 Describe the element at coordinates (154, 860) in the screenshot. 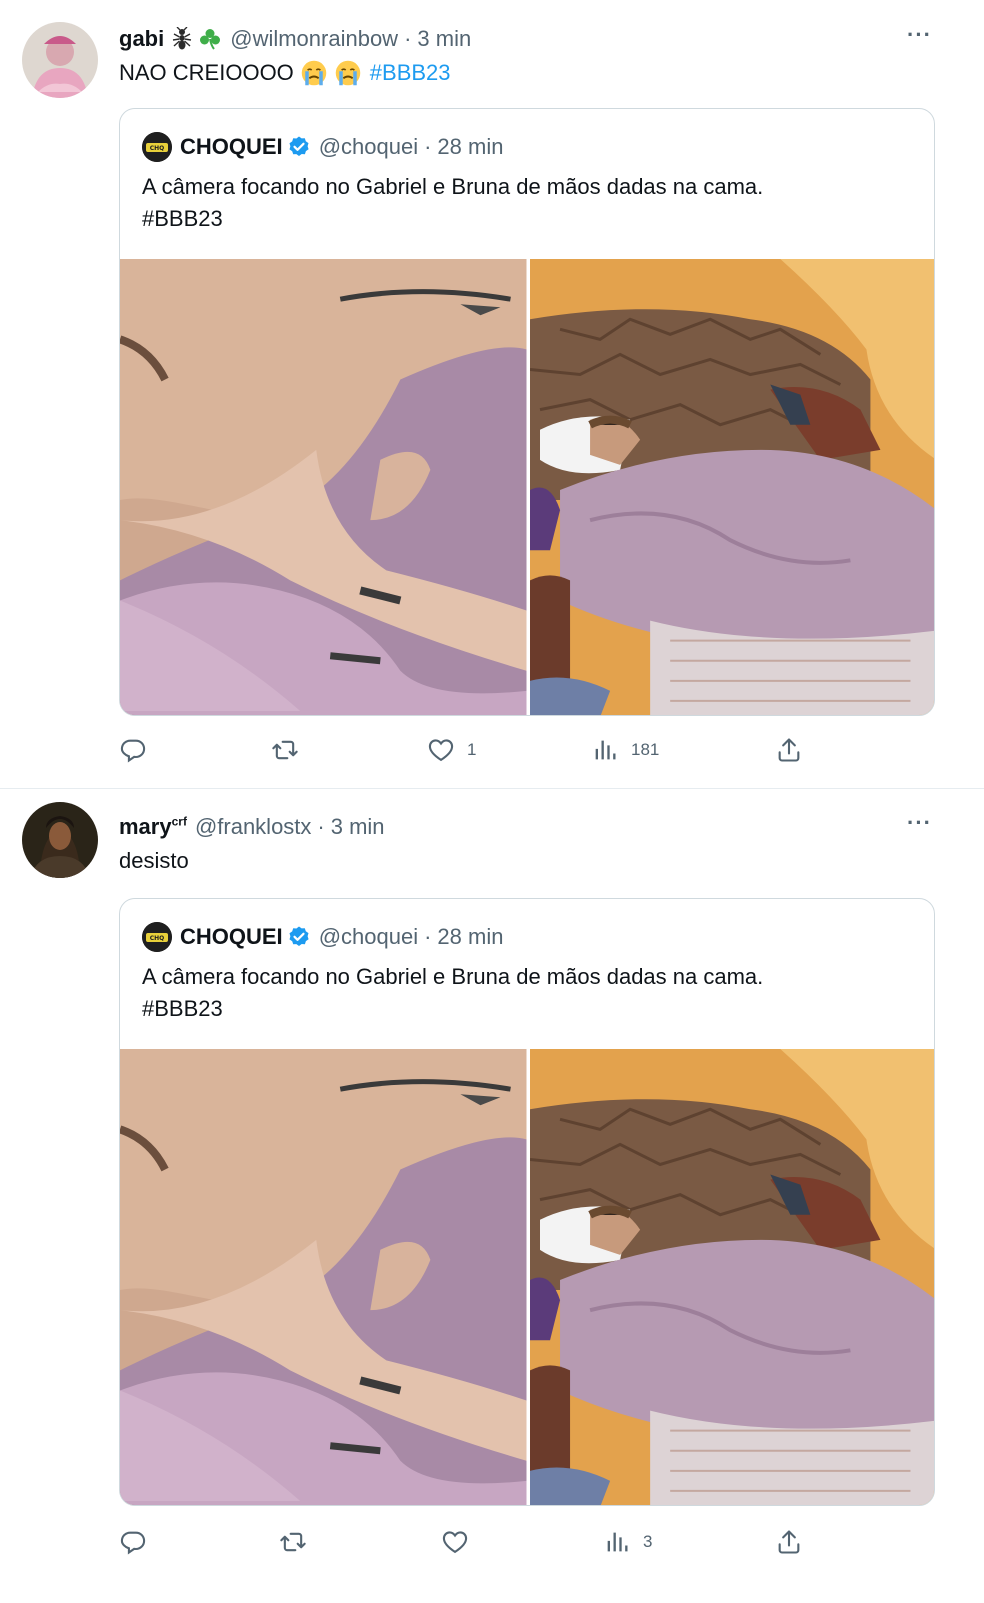

I see `tweet-text-body: desisto` at that location.